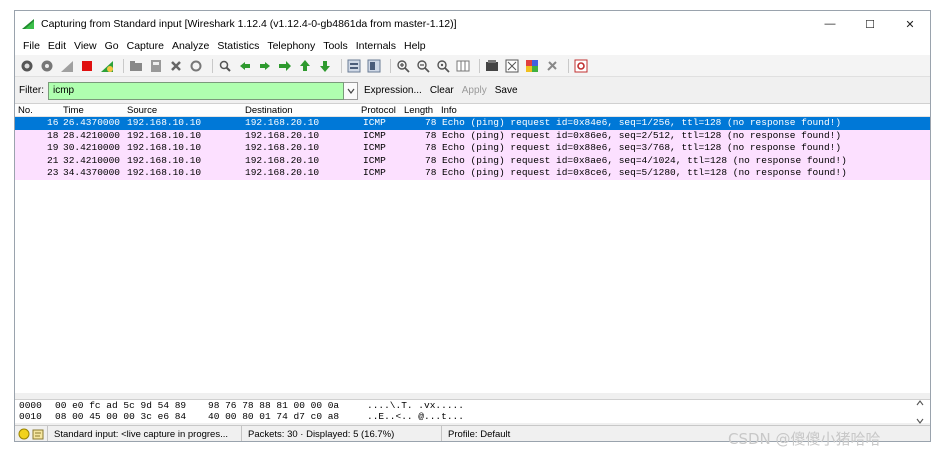  What do you see at coordinates (354, 66) in the screenshot?
I see `colorize-icon` at bounding box center [354, 66].